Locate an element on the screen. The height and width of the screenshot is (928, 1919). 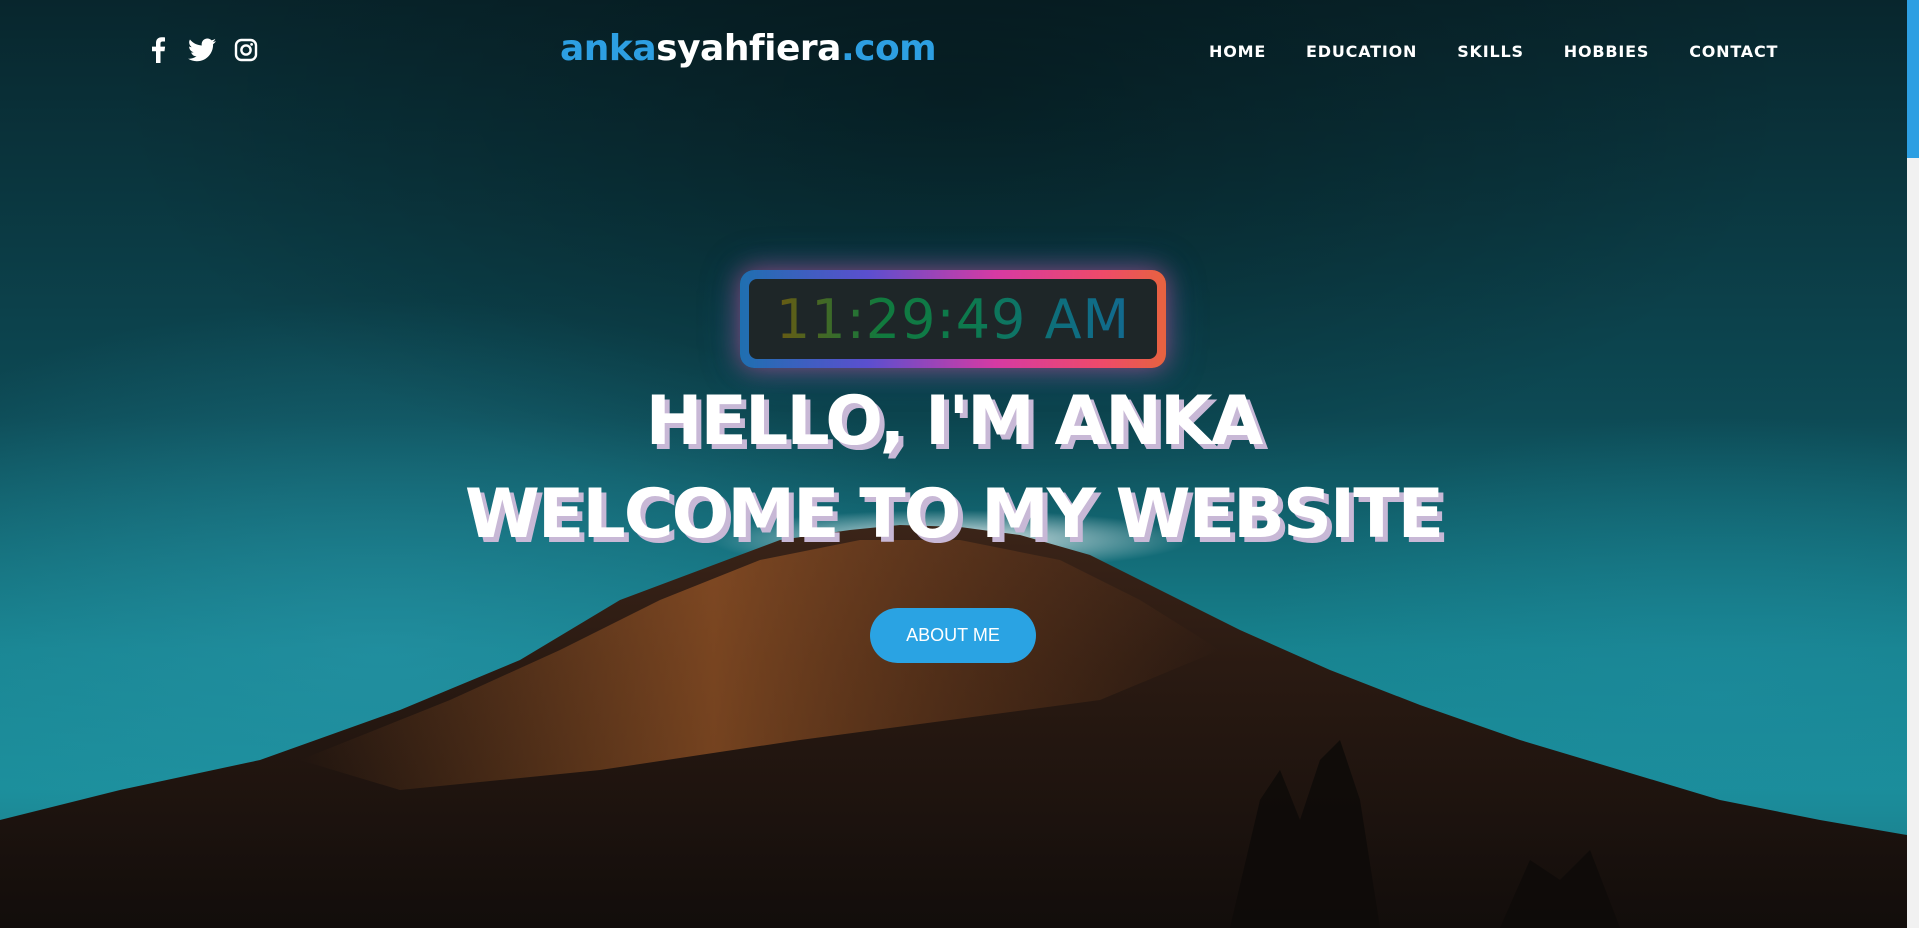
scrollbar-thumb is located at coordinates (1913, 79).